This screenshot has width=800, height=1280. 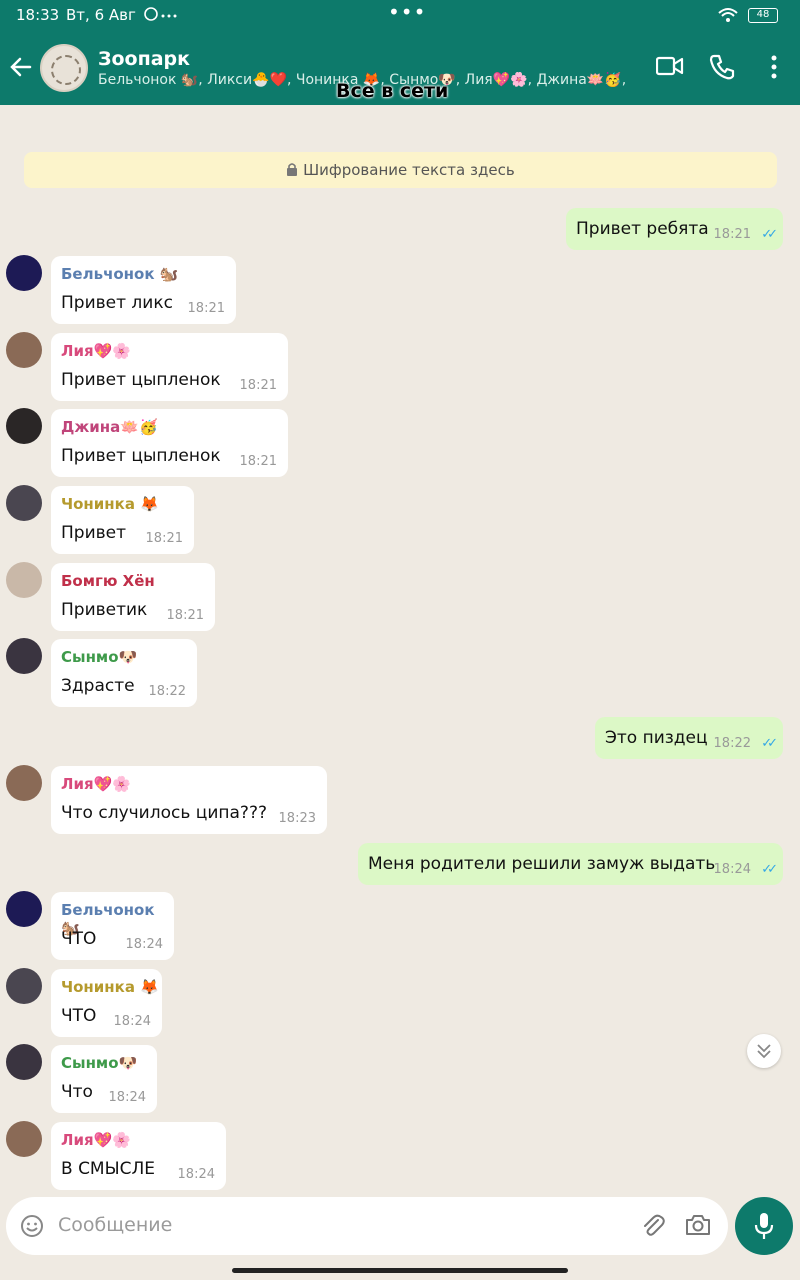 I want to click on encryption-banner-text: Шифрование текста здесь, so click(x=409, y=170).